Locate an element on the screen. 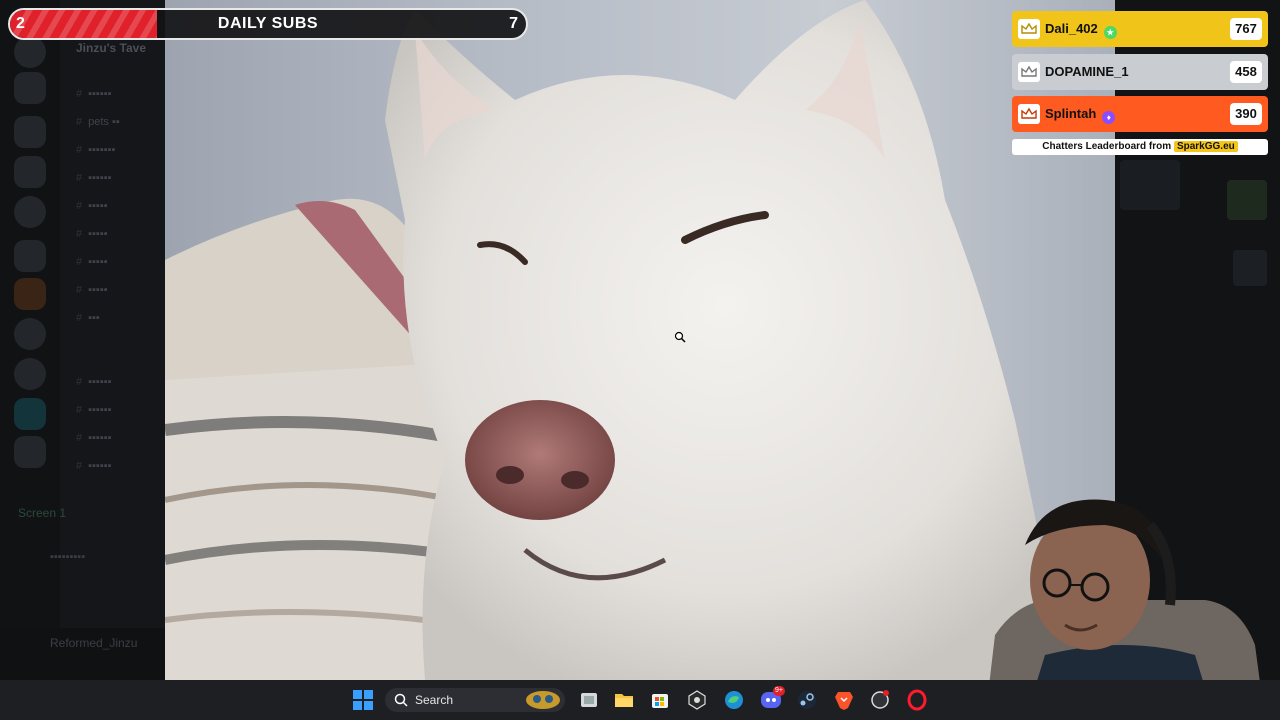 The image size is (1280, 720). taskbar-search: Search is located at coordinates (475, 700).